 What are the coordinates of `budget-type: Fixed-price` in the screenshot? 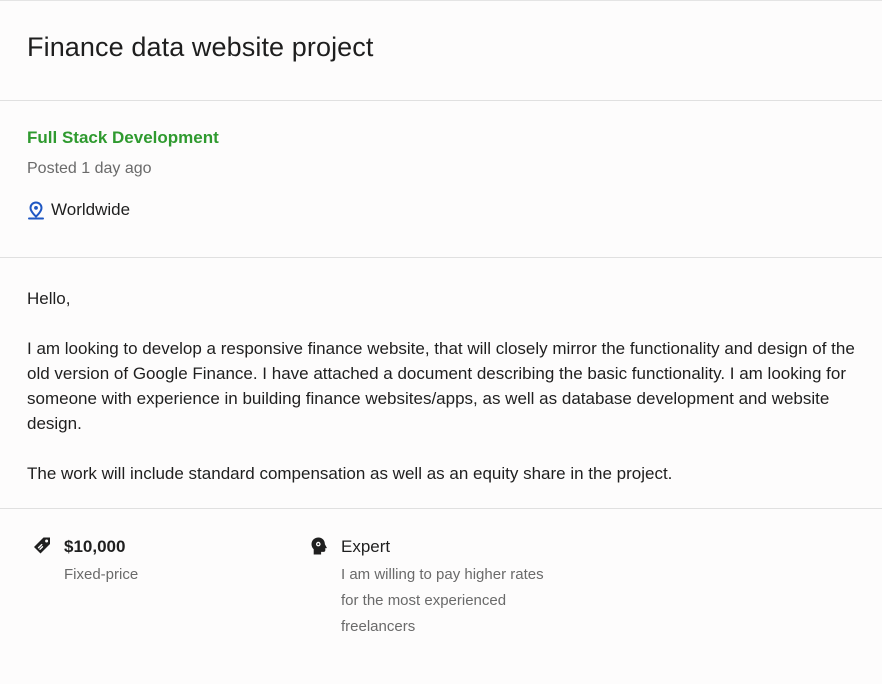 It's located at (101, 574).